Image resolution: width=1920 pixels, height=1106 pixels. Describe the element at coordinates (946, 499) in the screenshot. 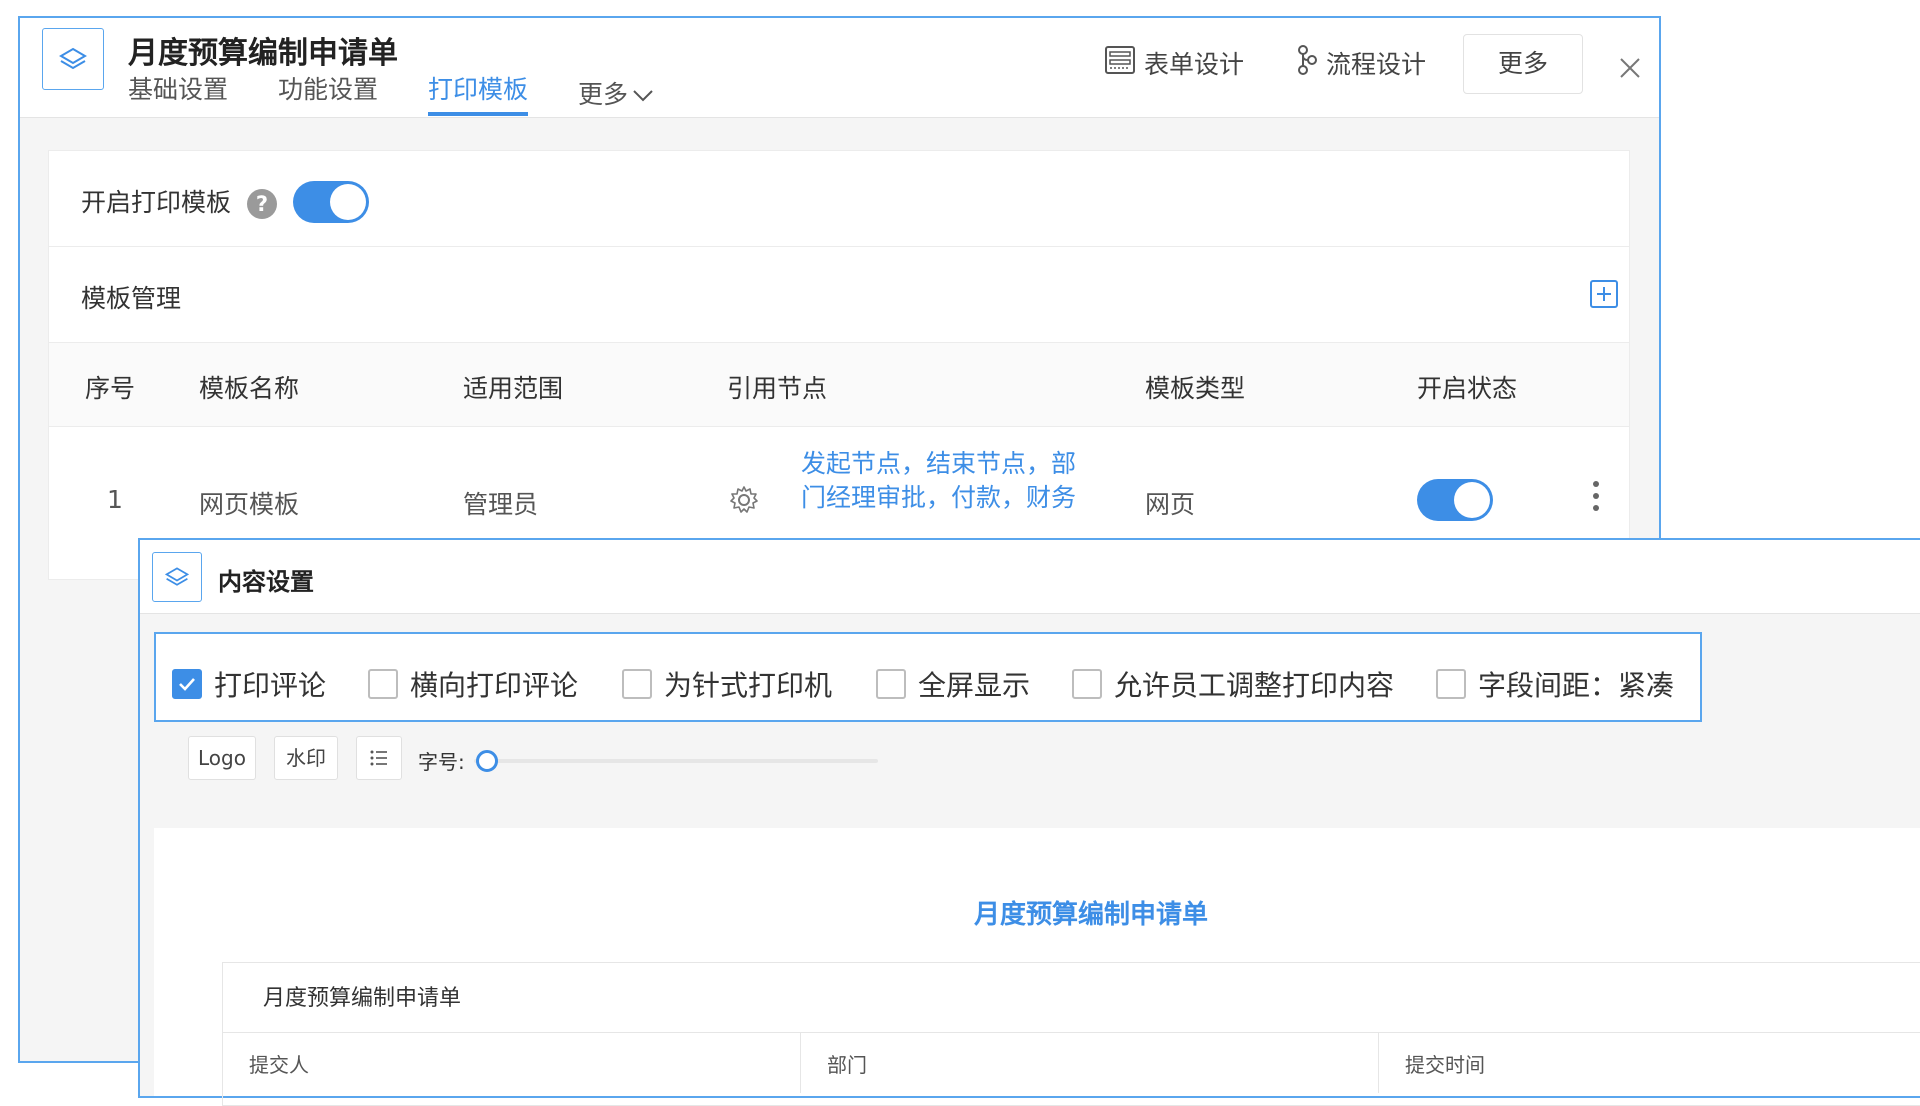

I see `row-nodes-link: 发起节点，结束节点，部门经理审批，付款，财务` at that location.